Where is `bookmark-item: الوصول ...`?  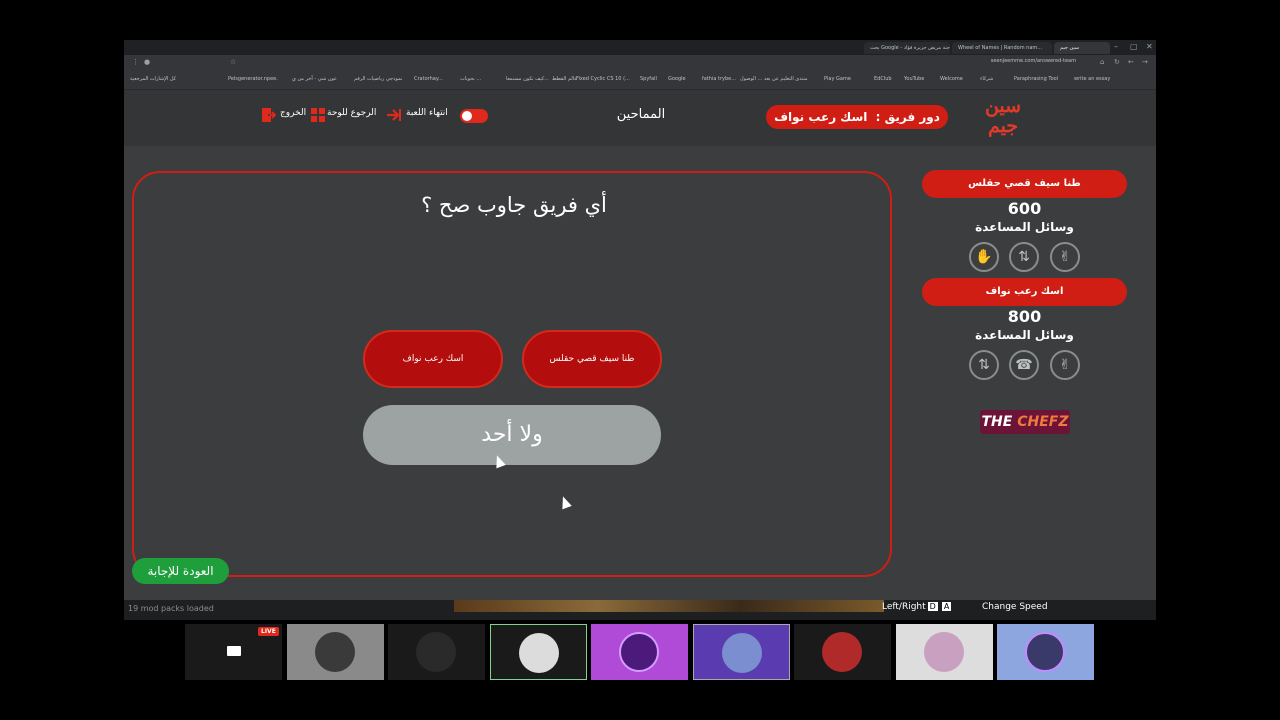 bookmark-item: الوصول ... is located at coordinates (751, 79).